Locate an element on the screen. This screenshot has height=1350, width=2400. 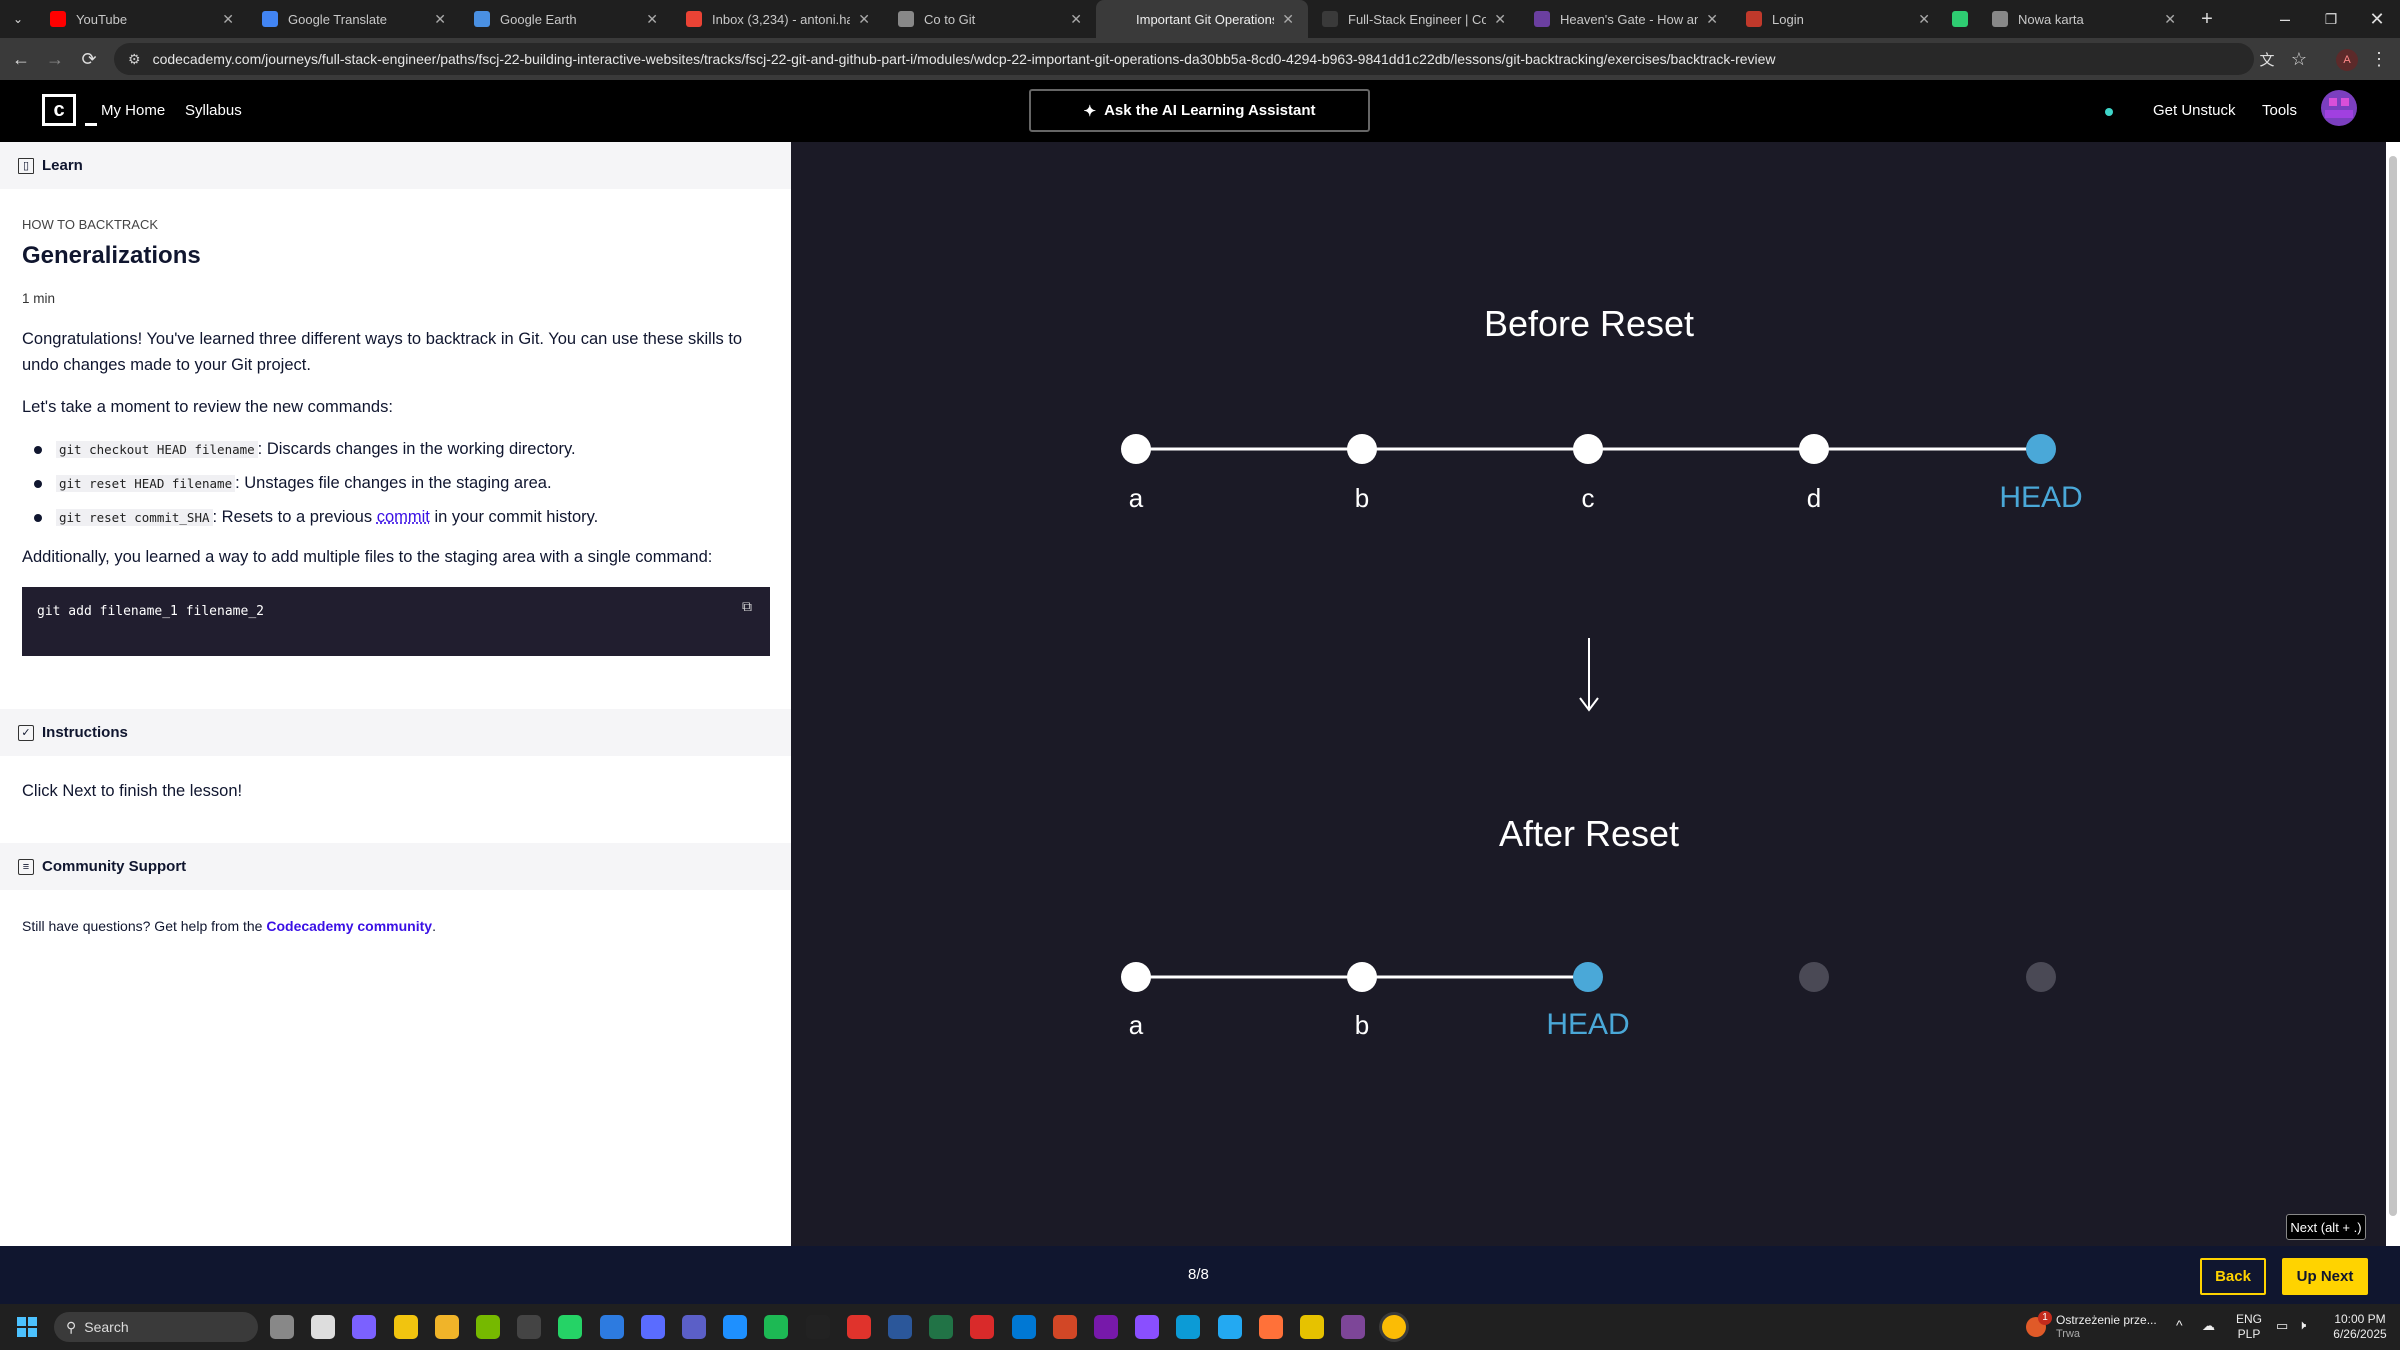
opera-icon is located at coordinates (858, 1327).